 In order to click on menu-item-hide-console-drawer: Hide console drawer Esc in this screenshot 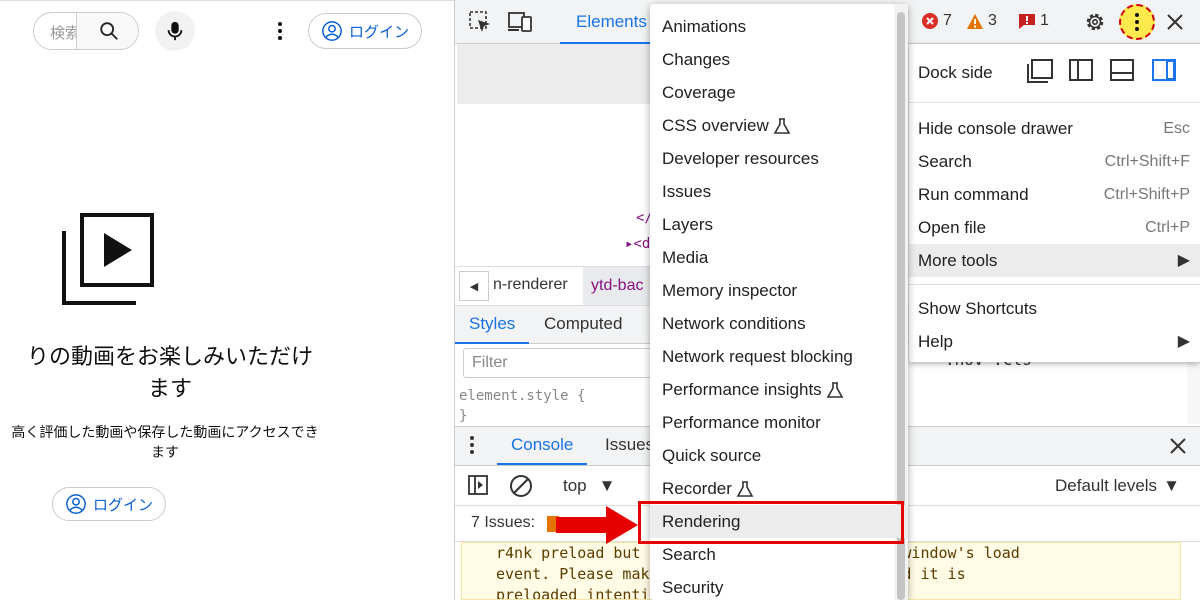, I will do `click(1054, 128)`.